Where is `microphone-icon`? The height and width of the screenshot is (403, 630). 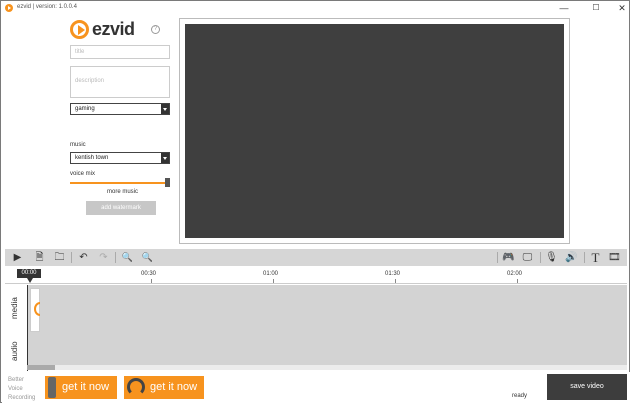 microphone-icon is located at coordinates (52, 387).